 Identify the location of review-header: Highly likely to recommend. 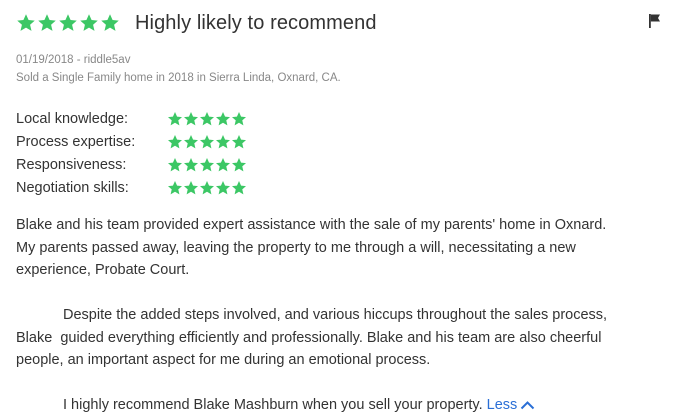
(196, 23).